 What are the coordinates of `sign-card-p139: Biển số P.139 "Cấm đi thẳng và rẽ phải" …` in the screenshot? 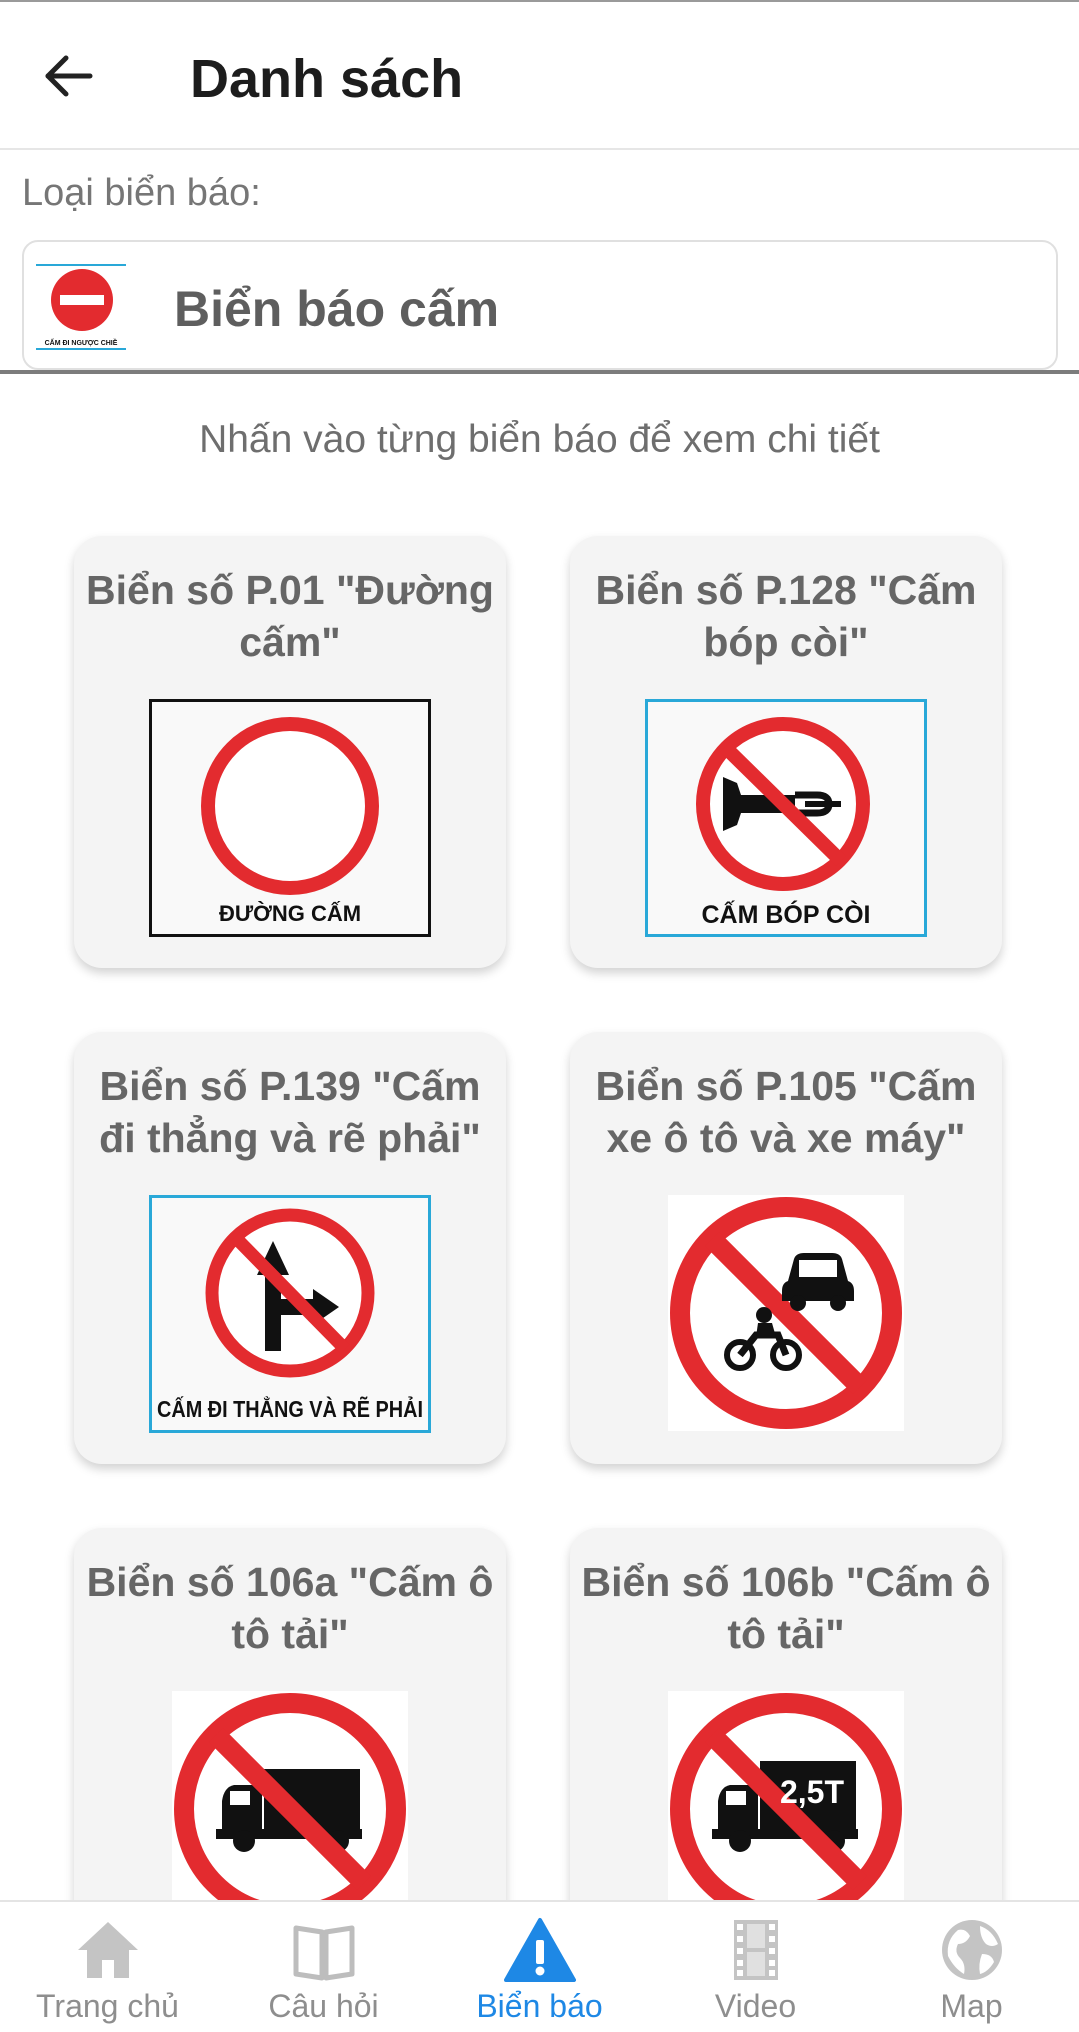 It's located at (290, 1248).